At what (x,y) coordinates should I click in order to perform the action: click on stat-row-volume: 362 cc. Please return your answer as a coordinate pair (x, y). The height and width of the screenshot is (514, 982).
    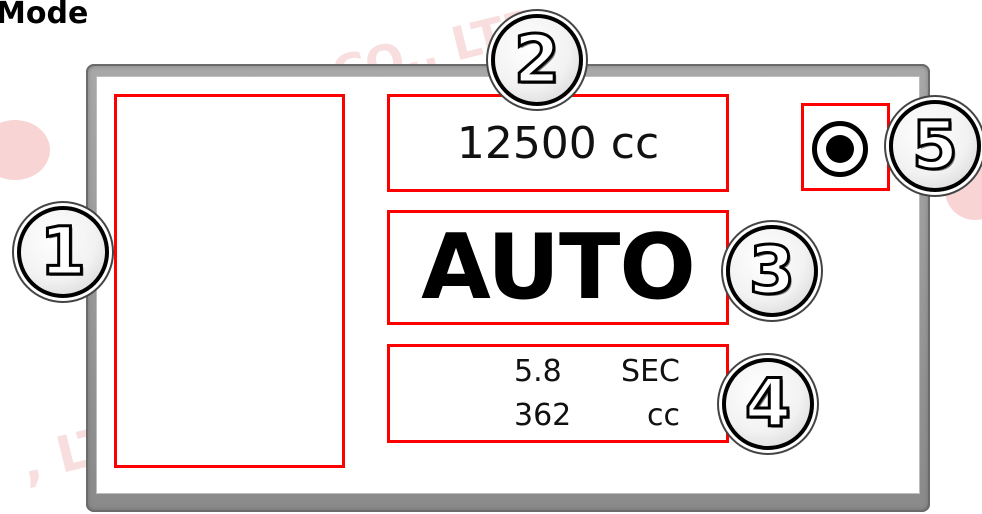
    Looking at the image, I should click on (590, 416).